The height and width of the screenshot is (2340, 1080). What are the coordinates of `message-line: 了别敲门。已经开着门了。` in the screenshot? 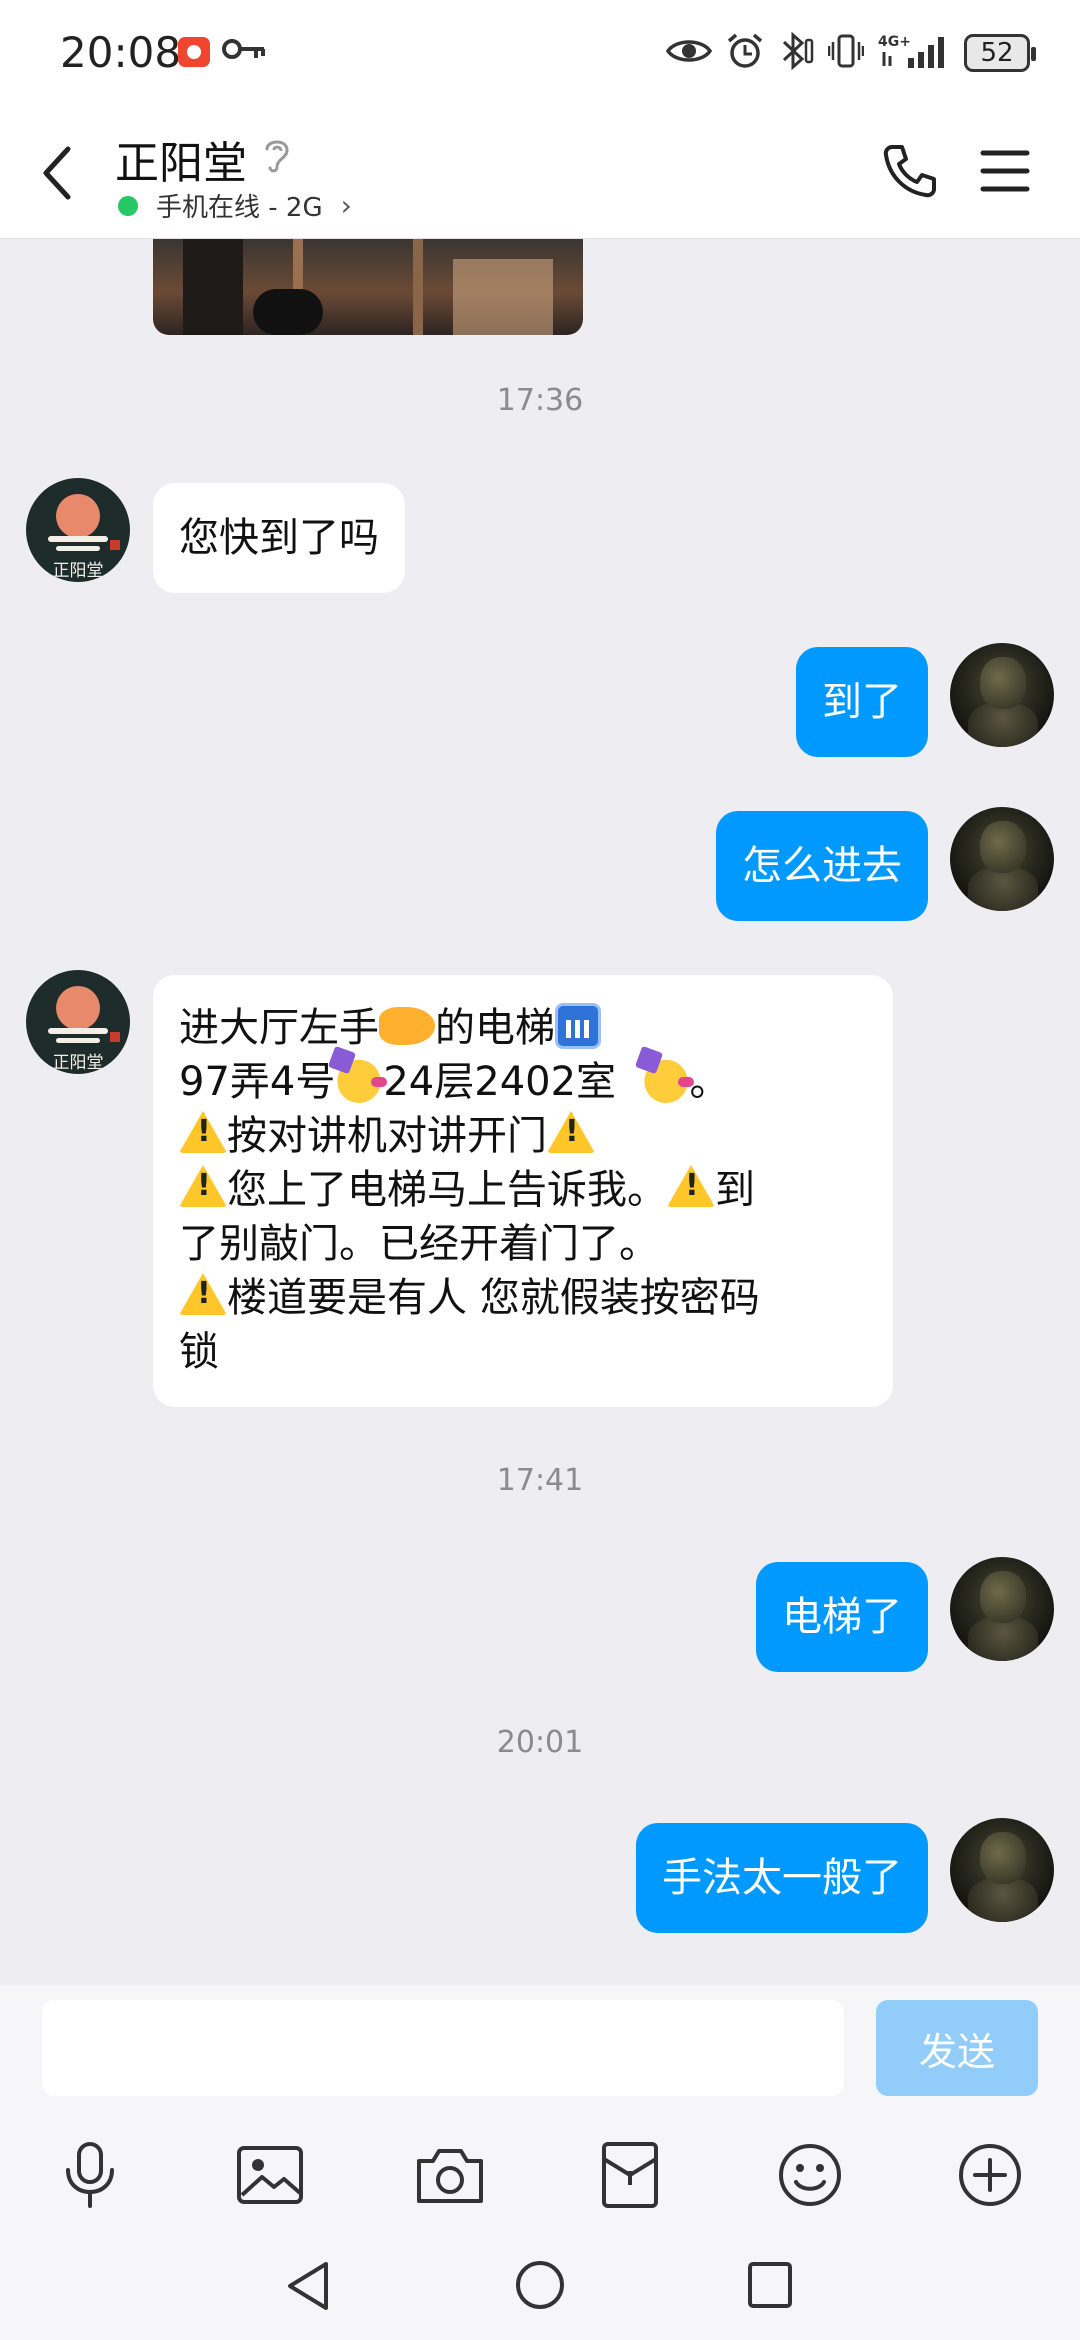 It's located at (523, 1244).